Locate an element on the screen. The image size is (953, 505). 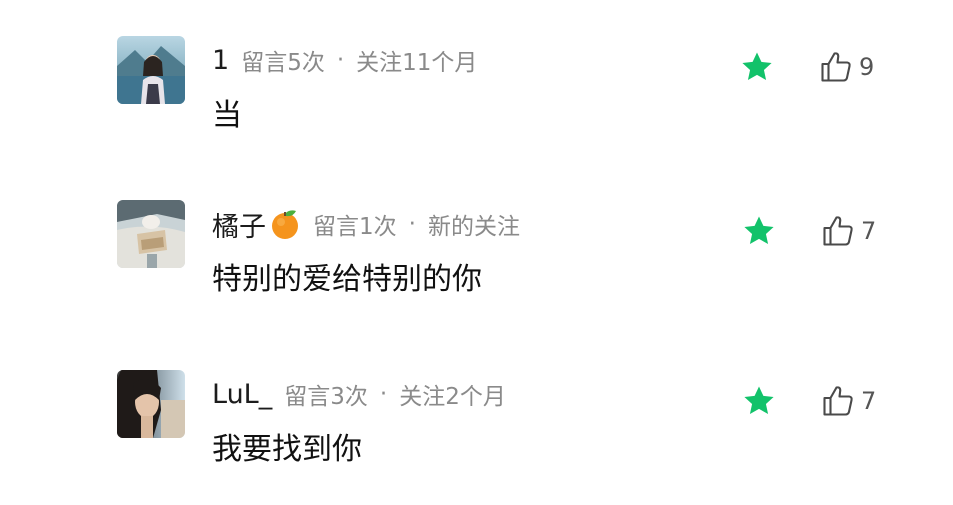
follow-status: 新的关注 is located at coordinates (473, 227).